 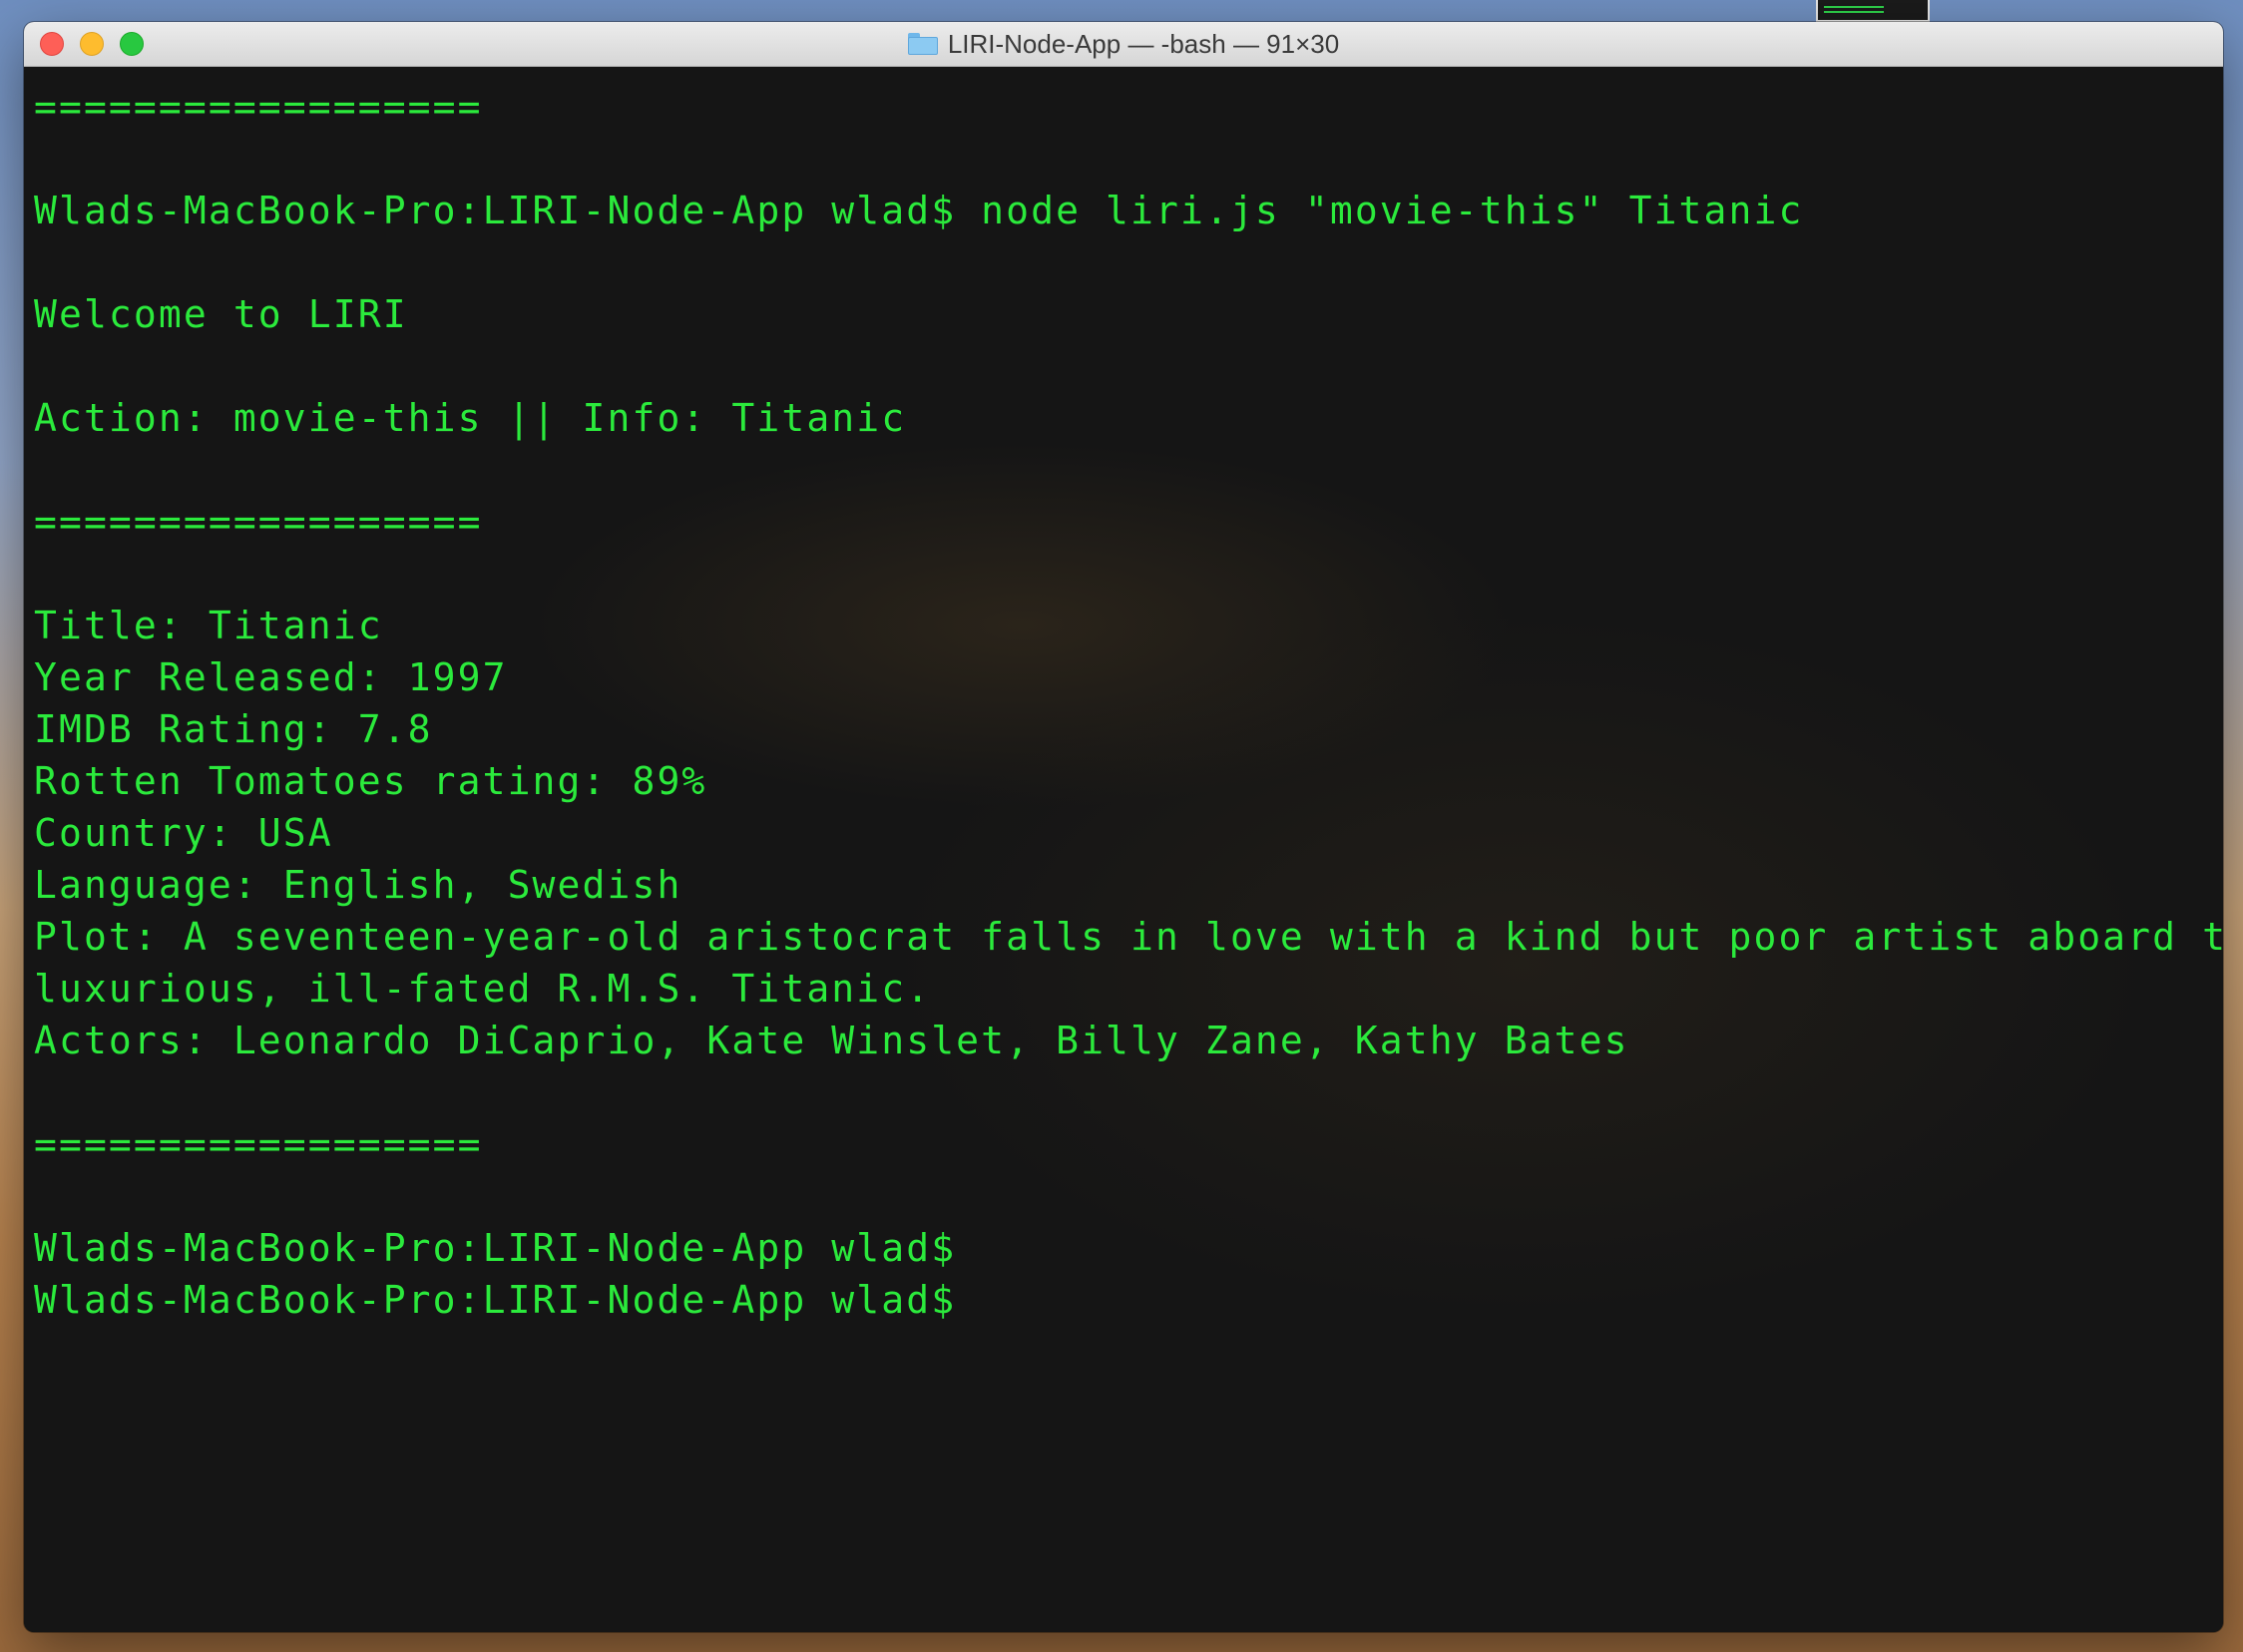 I want to click on action-line: Action: movie-this || Info: Titanic, so click(x=470, y=418).